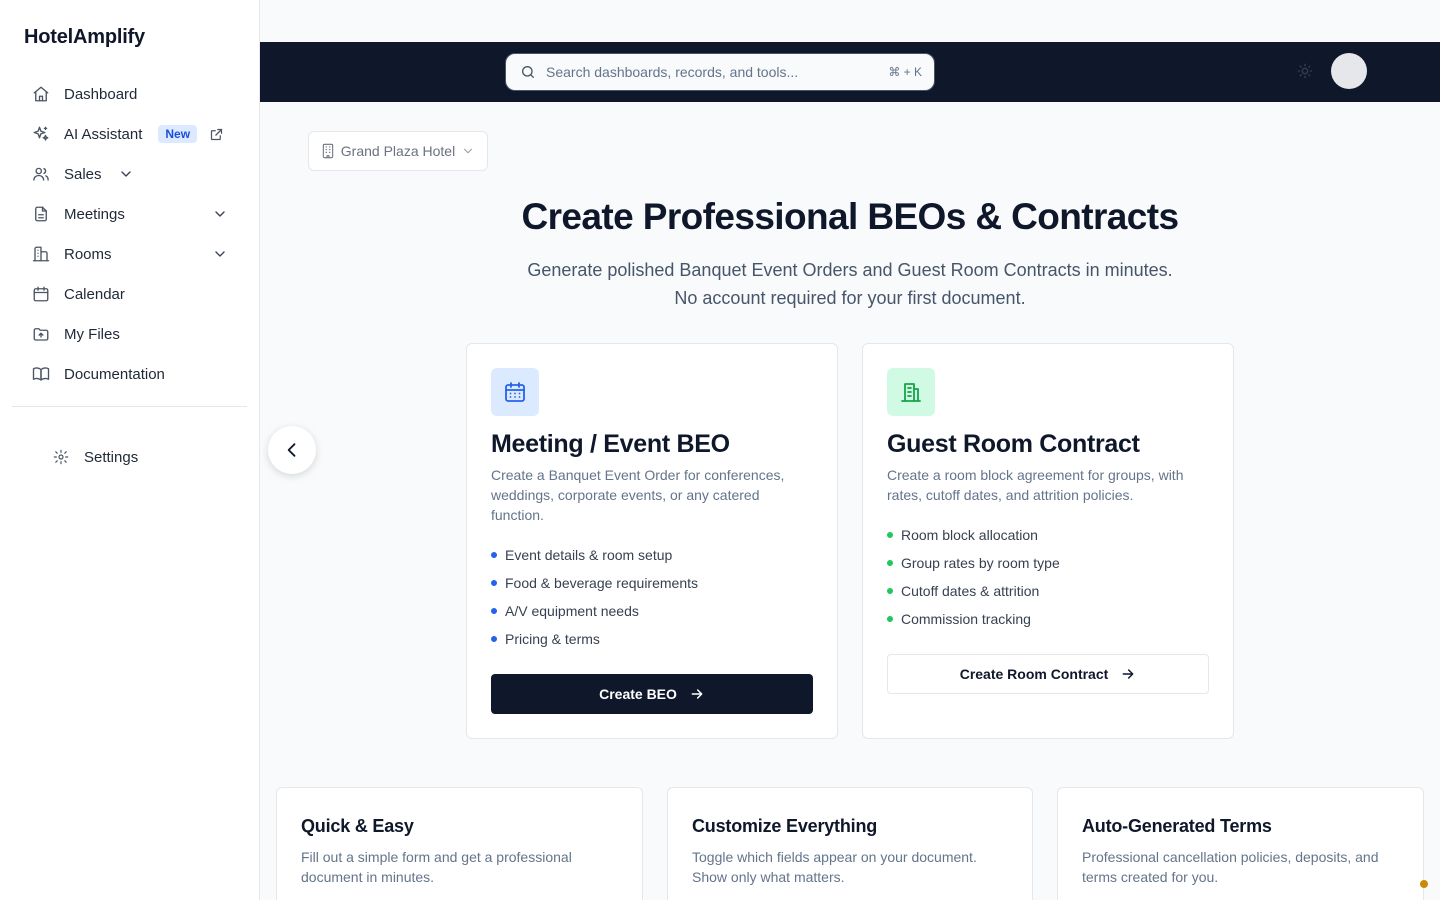 This screenshot has width=1440, height=900. I want to click on search-input, so click(717, 72).